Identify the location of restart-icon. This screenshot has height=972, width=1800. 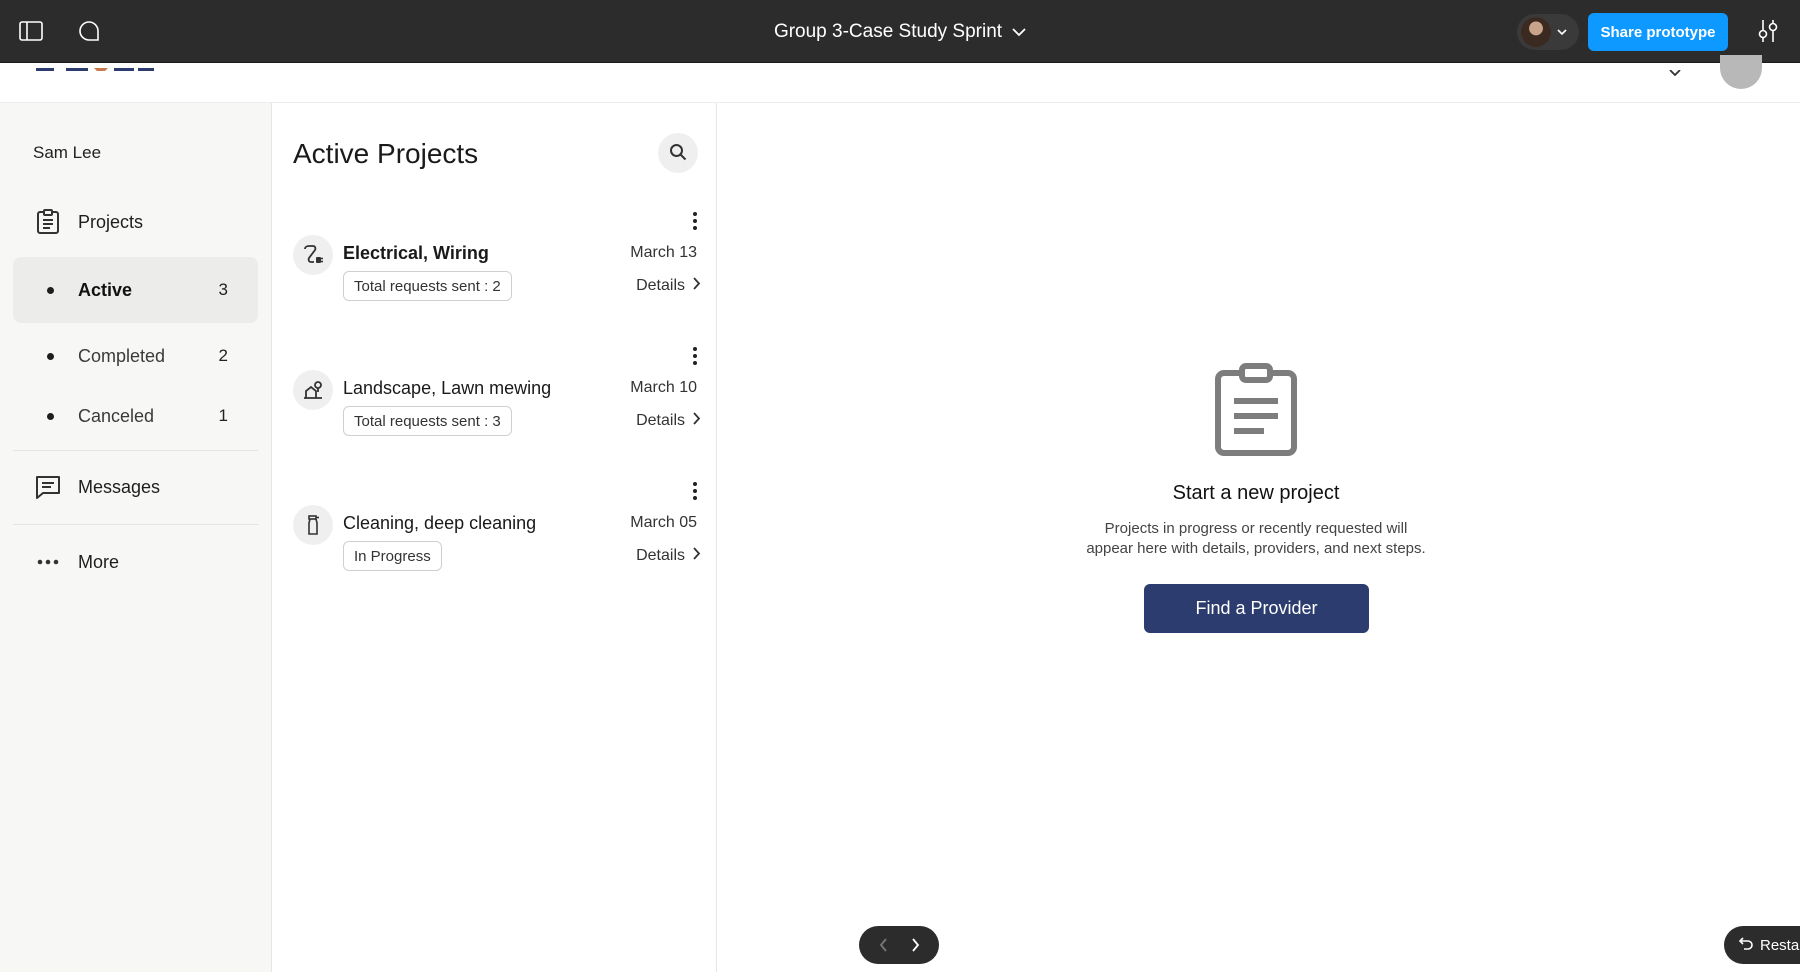
(1746, 945).